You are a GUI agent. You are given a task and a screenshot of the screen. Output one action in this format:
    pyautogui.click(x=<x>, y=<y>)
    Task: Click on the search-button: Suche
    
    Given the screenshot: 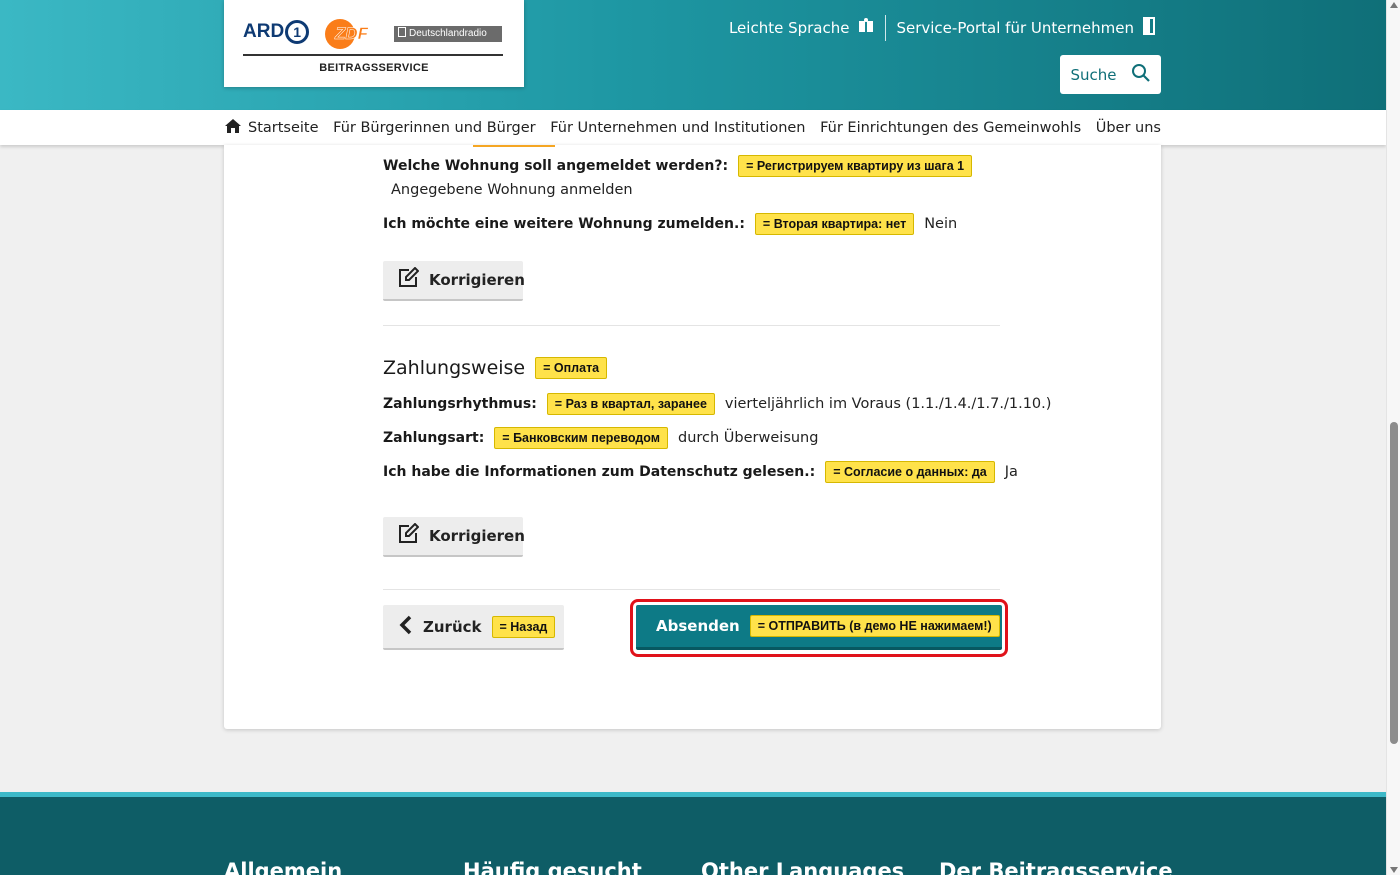 What is the action you would take?
    pyautogui.click(x=1110, y=74)
    